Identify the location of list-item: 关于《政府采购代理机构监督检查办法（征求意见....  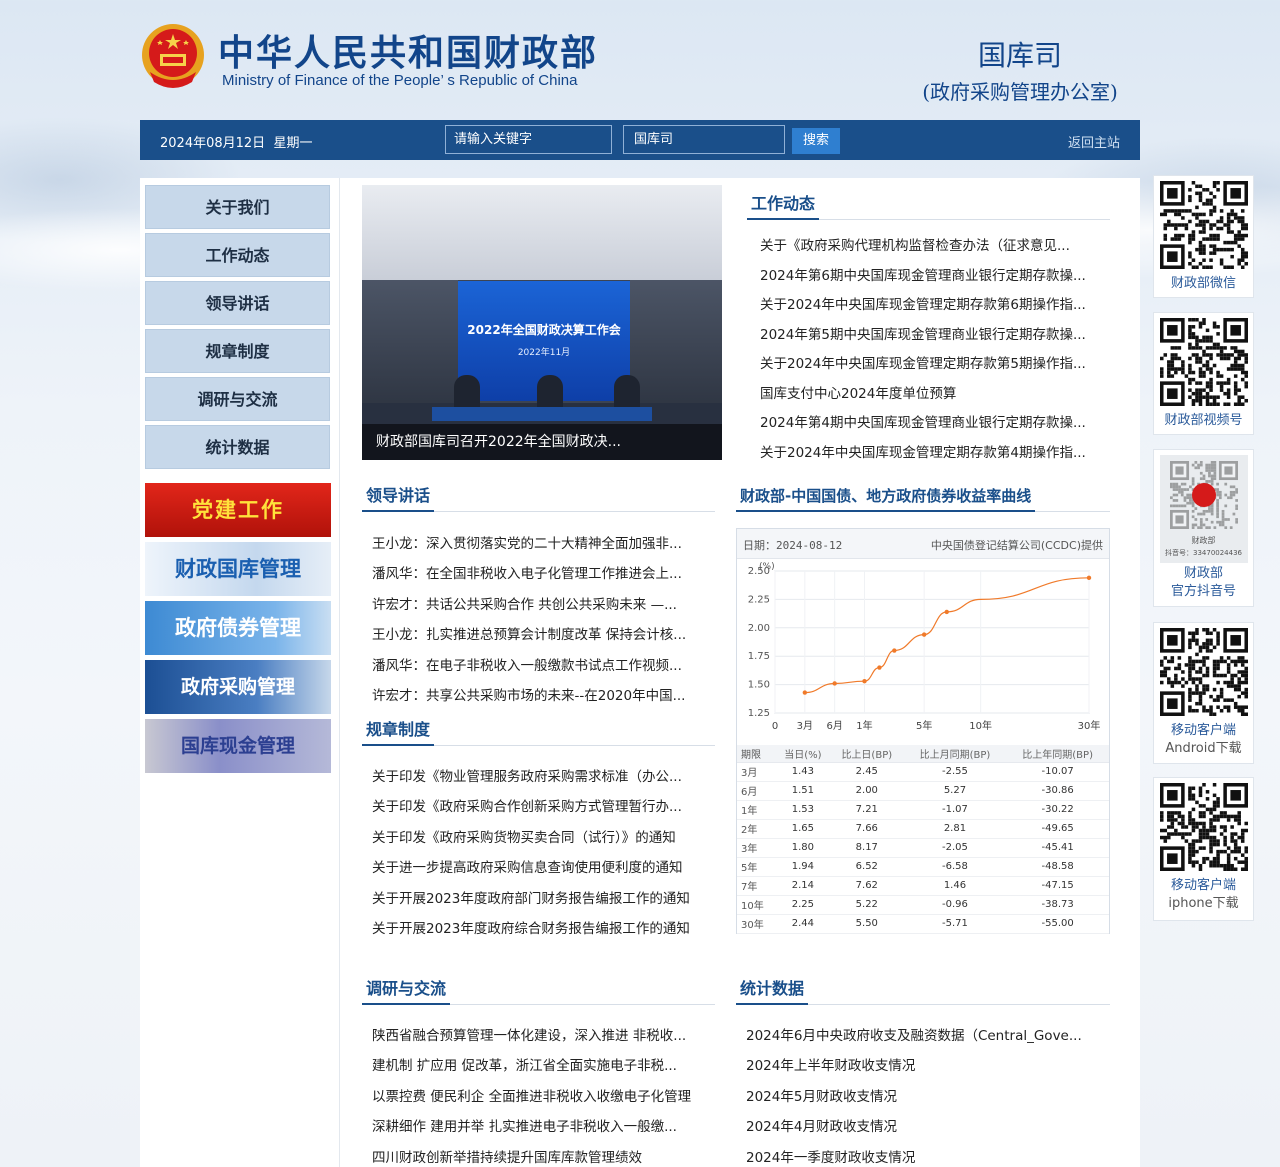
(928, 247).